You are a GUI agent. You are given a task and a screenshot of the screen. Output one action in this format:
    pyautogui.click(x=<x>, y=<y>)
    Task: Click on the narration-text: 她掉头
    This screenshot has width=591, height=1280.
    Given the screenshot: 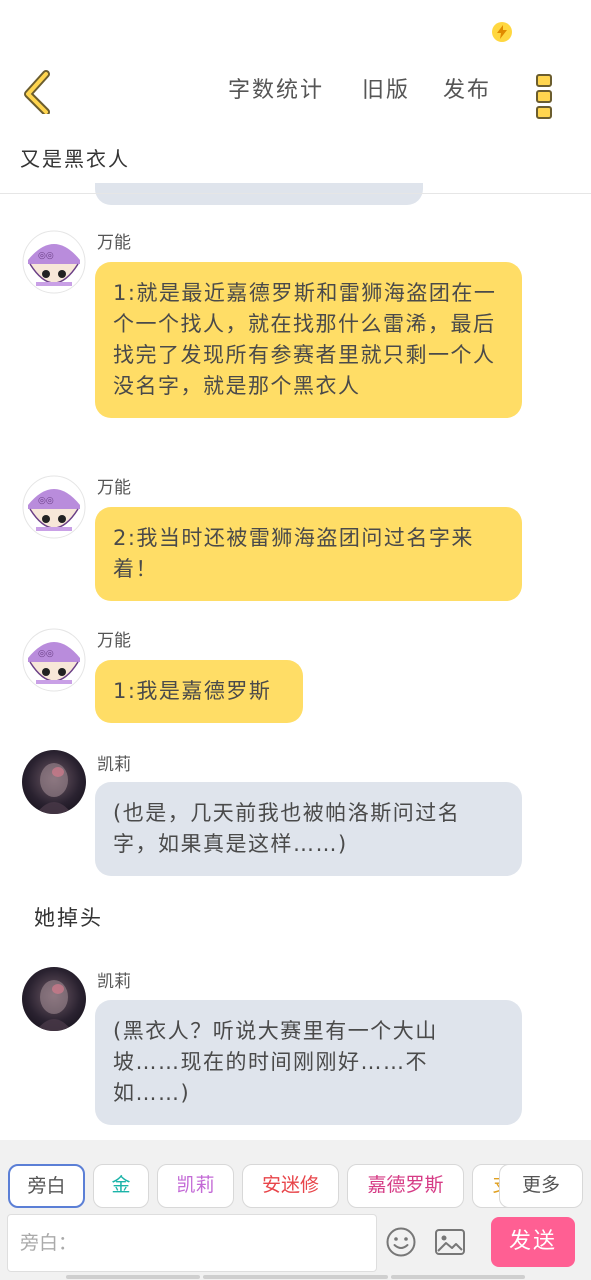 What is the action you would take?
    pyautogui.click(x=68, y=917)
    